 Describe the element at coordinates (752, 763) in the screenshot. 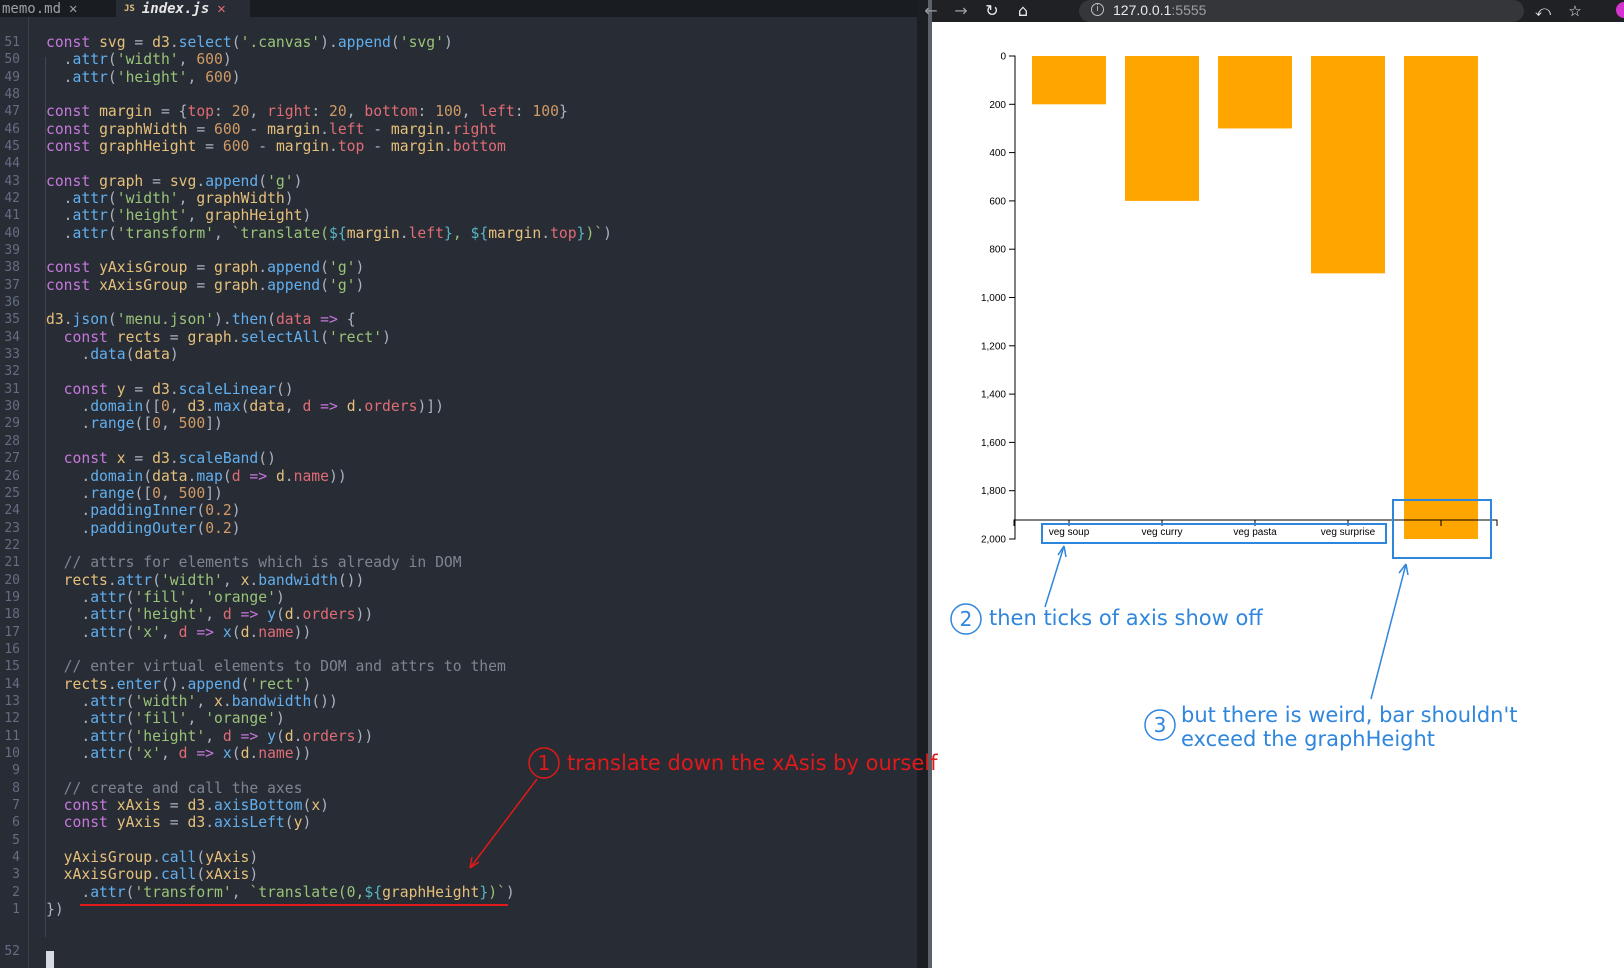

I see `annotation-text: translate down the xAsis by ourself` at that location.